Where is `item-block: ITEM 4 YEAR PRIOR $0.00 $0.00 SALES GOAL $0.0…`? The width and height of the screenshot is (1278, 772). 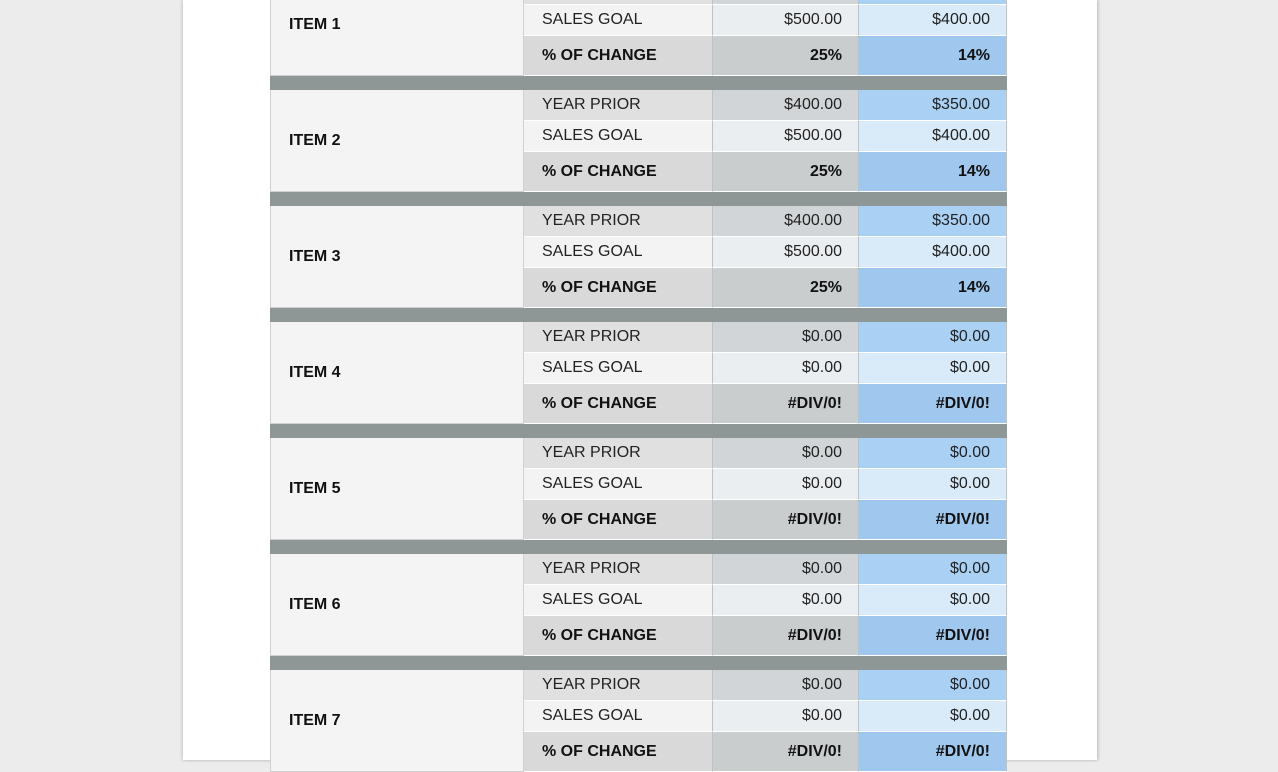
item-block: ITEM 4 YEAR PRIOR $0.00 $0.00 SALES GOAL $0.0… is located at coordinates (638, 373).